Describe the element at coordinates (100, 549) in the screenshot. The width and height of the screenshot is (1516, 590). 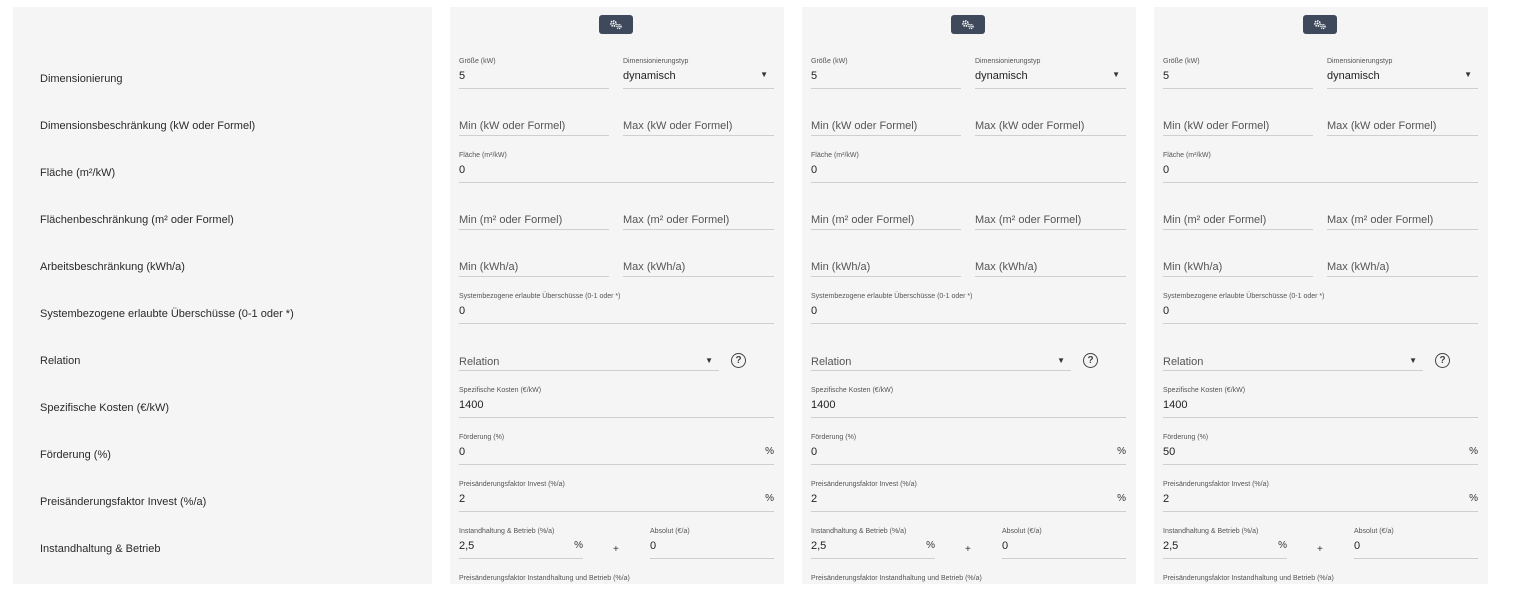
I see `row-label-instandhaltung: Instandhaltung & Betrieb` at that location.